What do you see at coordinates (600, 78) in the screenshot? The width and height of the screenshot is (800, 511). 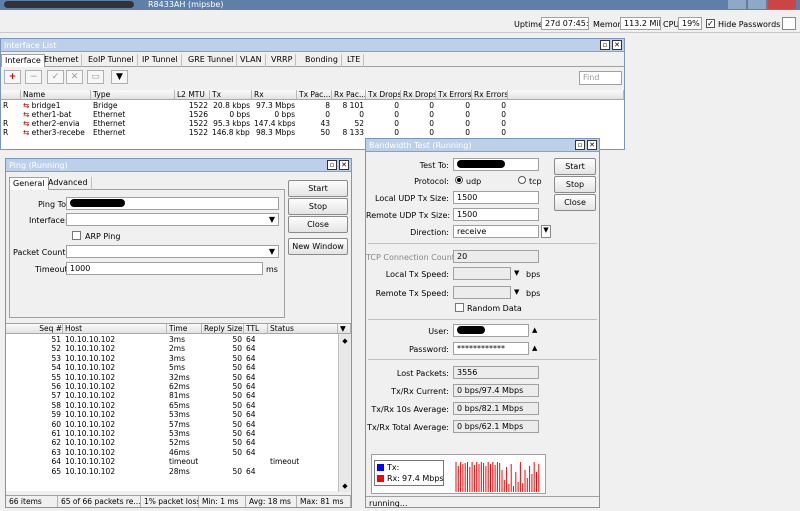 I see `find-input: Find` at bounding box center [600, 78].